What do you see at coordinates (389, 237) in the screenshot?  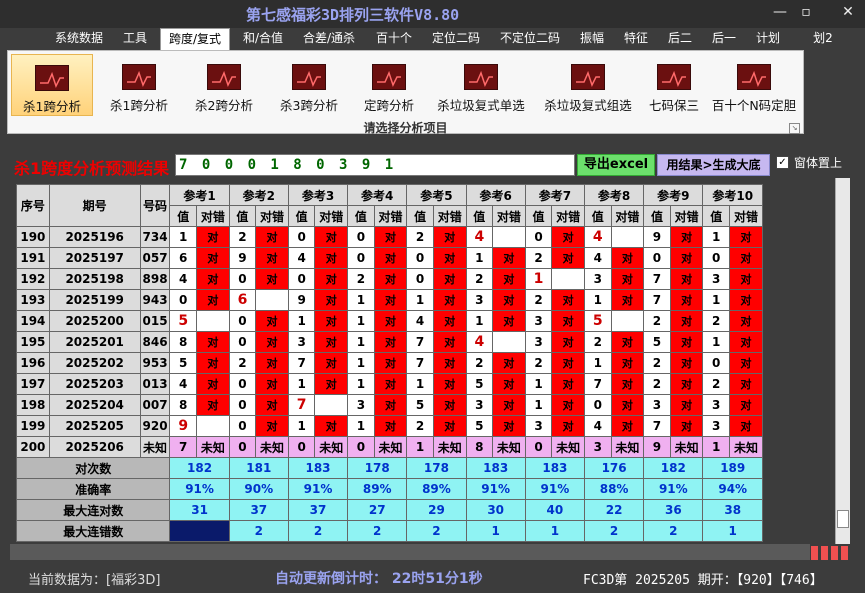 I see `table-row: 190 2025196 734 1 对 2 对 0 对 0 对 2 对 4 0 对 4 9 对 1 对` at bounding box center [389, 237].